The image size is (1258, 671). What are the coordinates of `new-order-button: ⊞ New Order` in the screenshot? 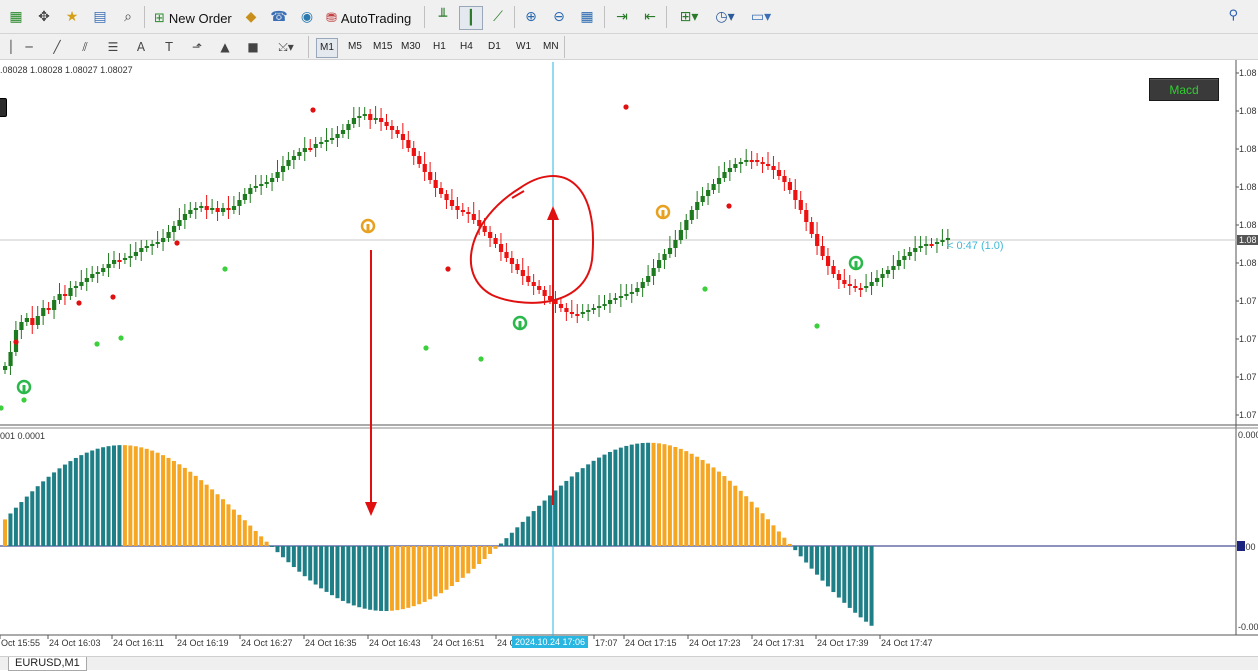 It's located at (193, 18).